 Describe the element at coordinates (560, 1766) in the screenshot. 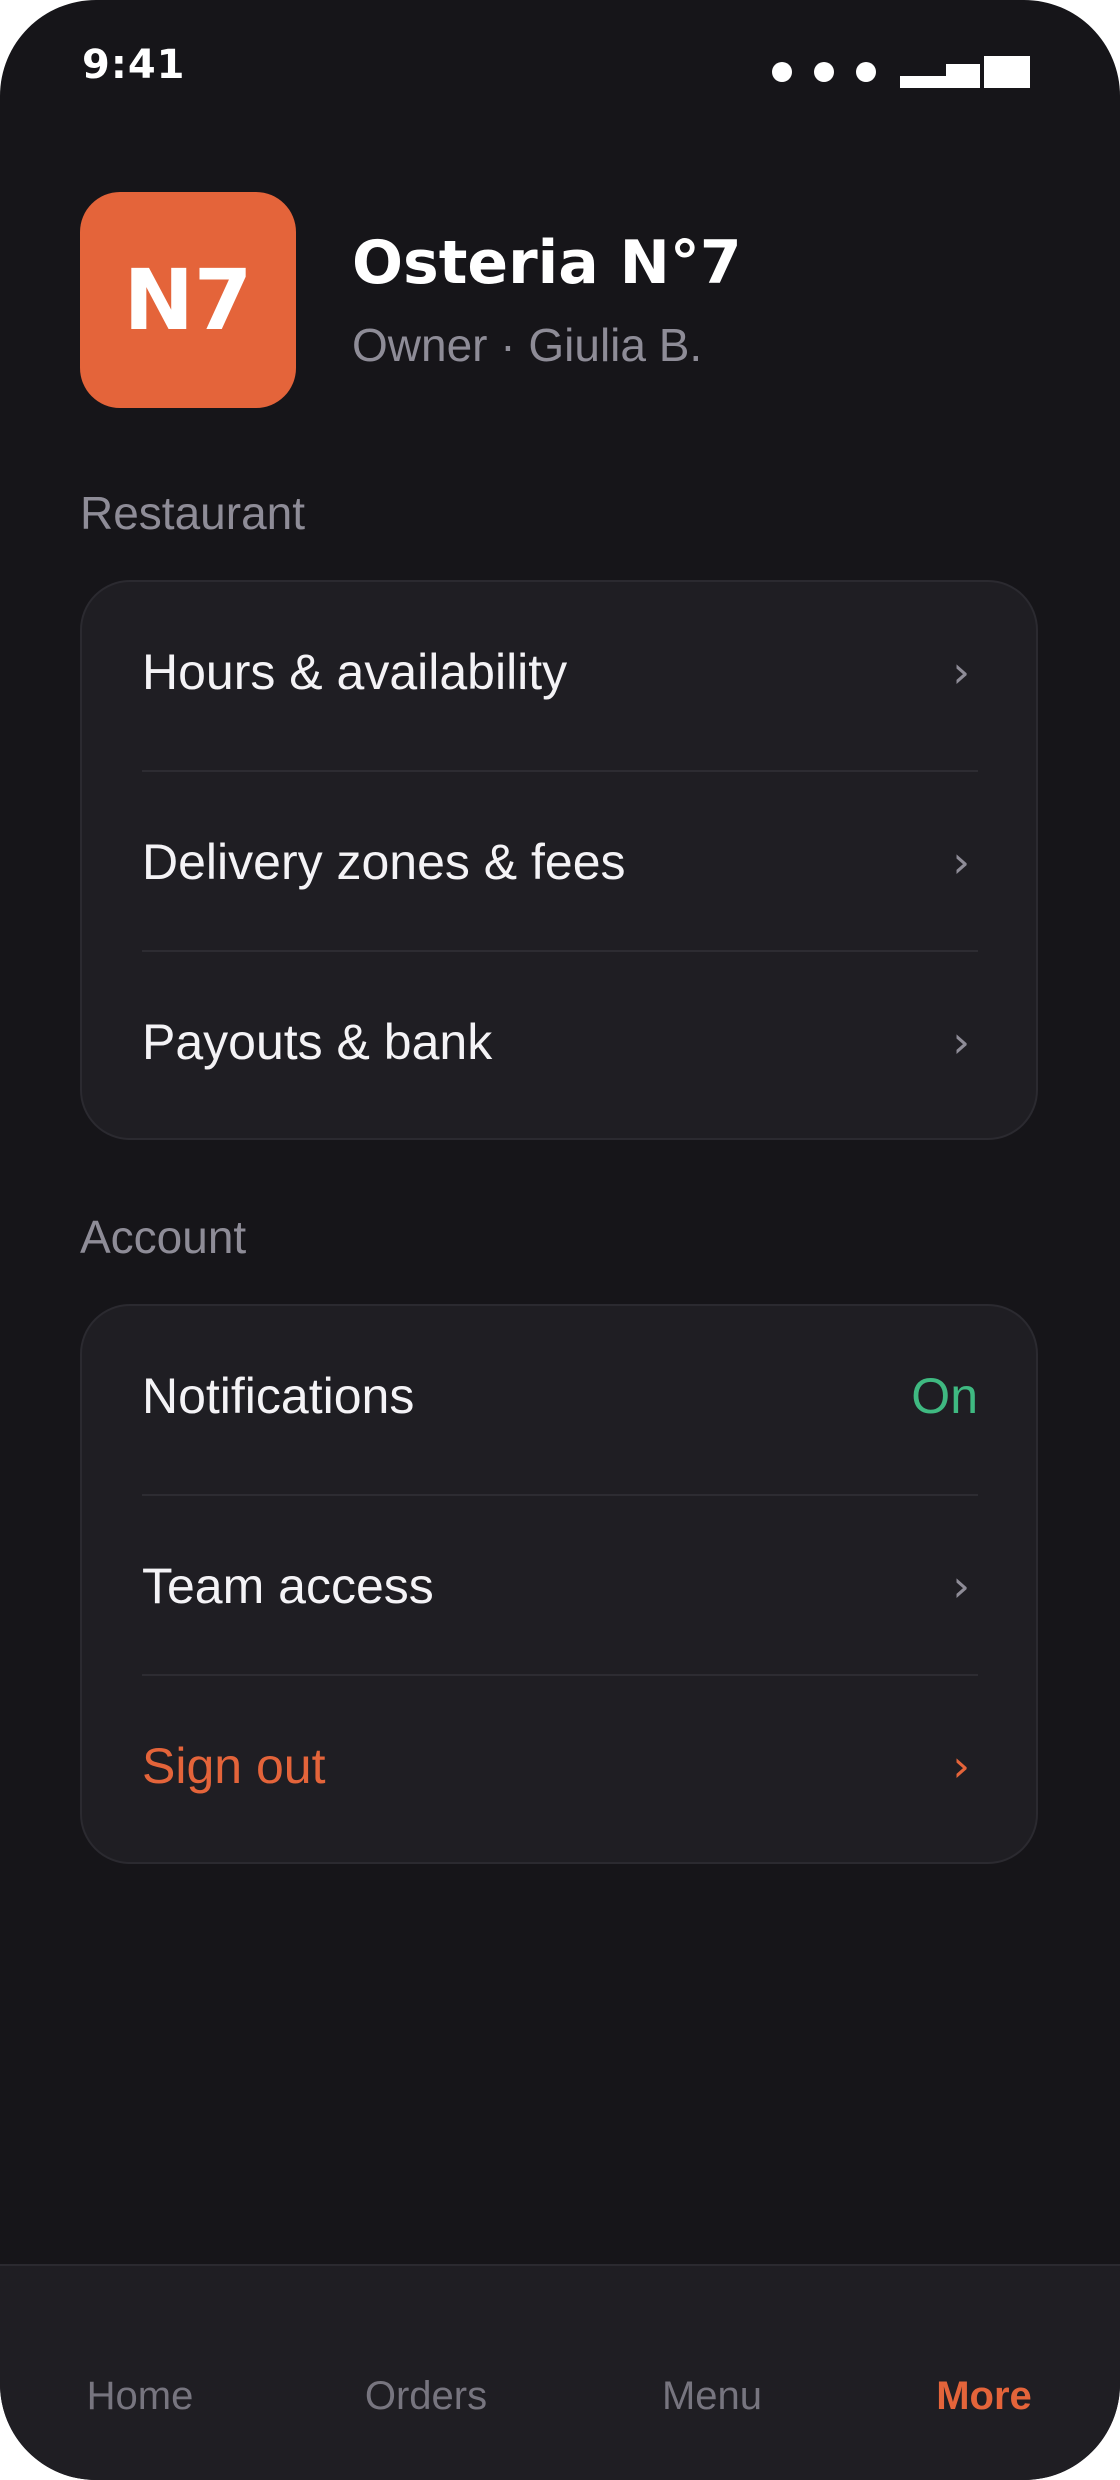

I see `sign-out-button: Sign out ›` at that location.